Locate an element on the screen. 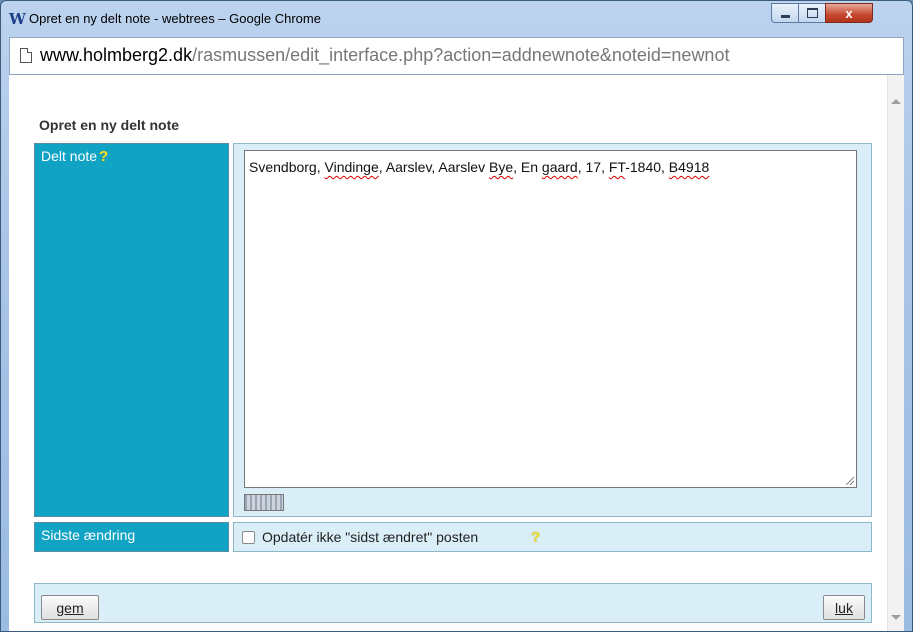 Image resolution: width=913 pixels, height=632 pixels. minimize-icon is located at coordinates (785, 16).